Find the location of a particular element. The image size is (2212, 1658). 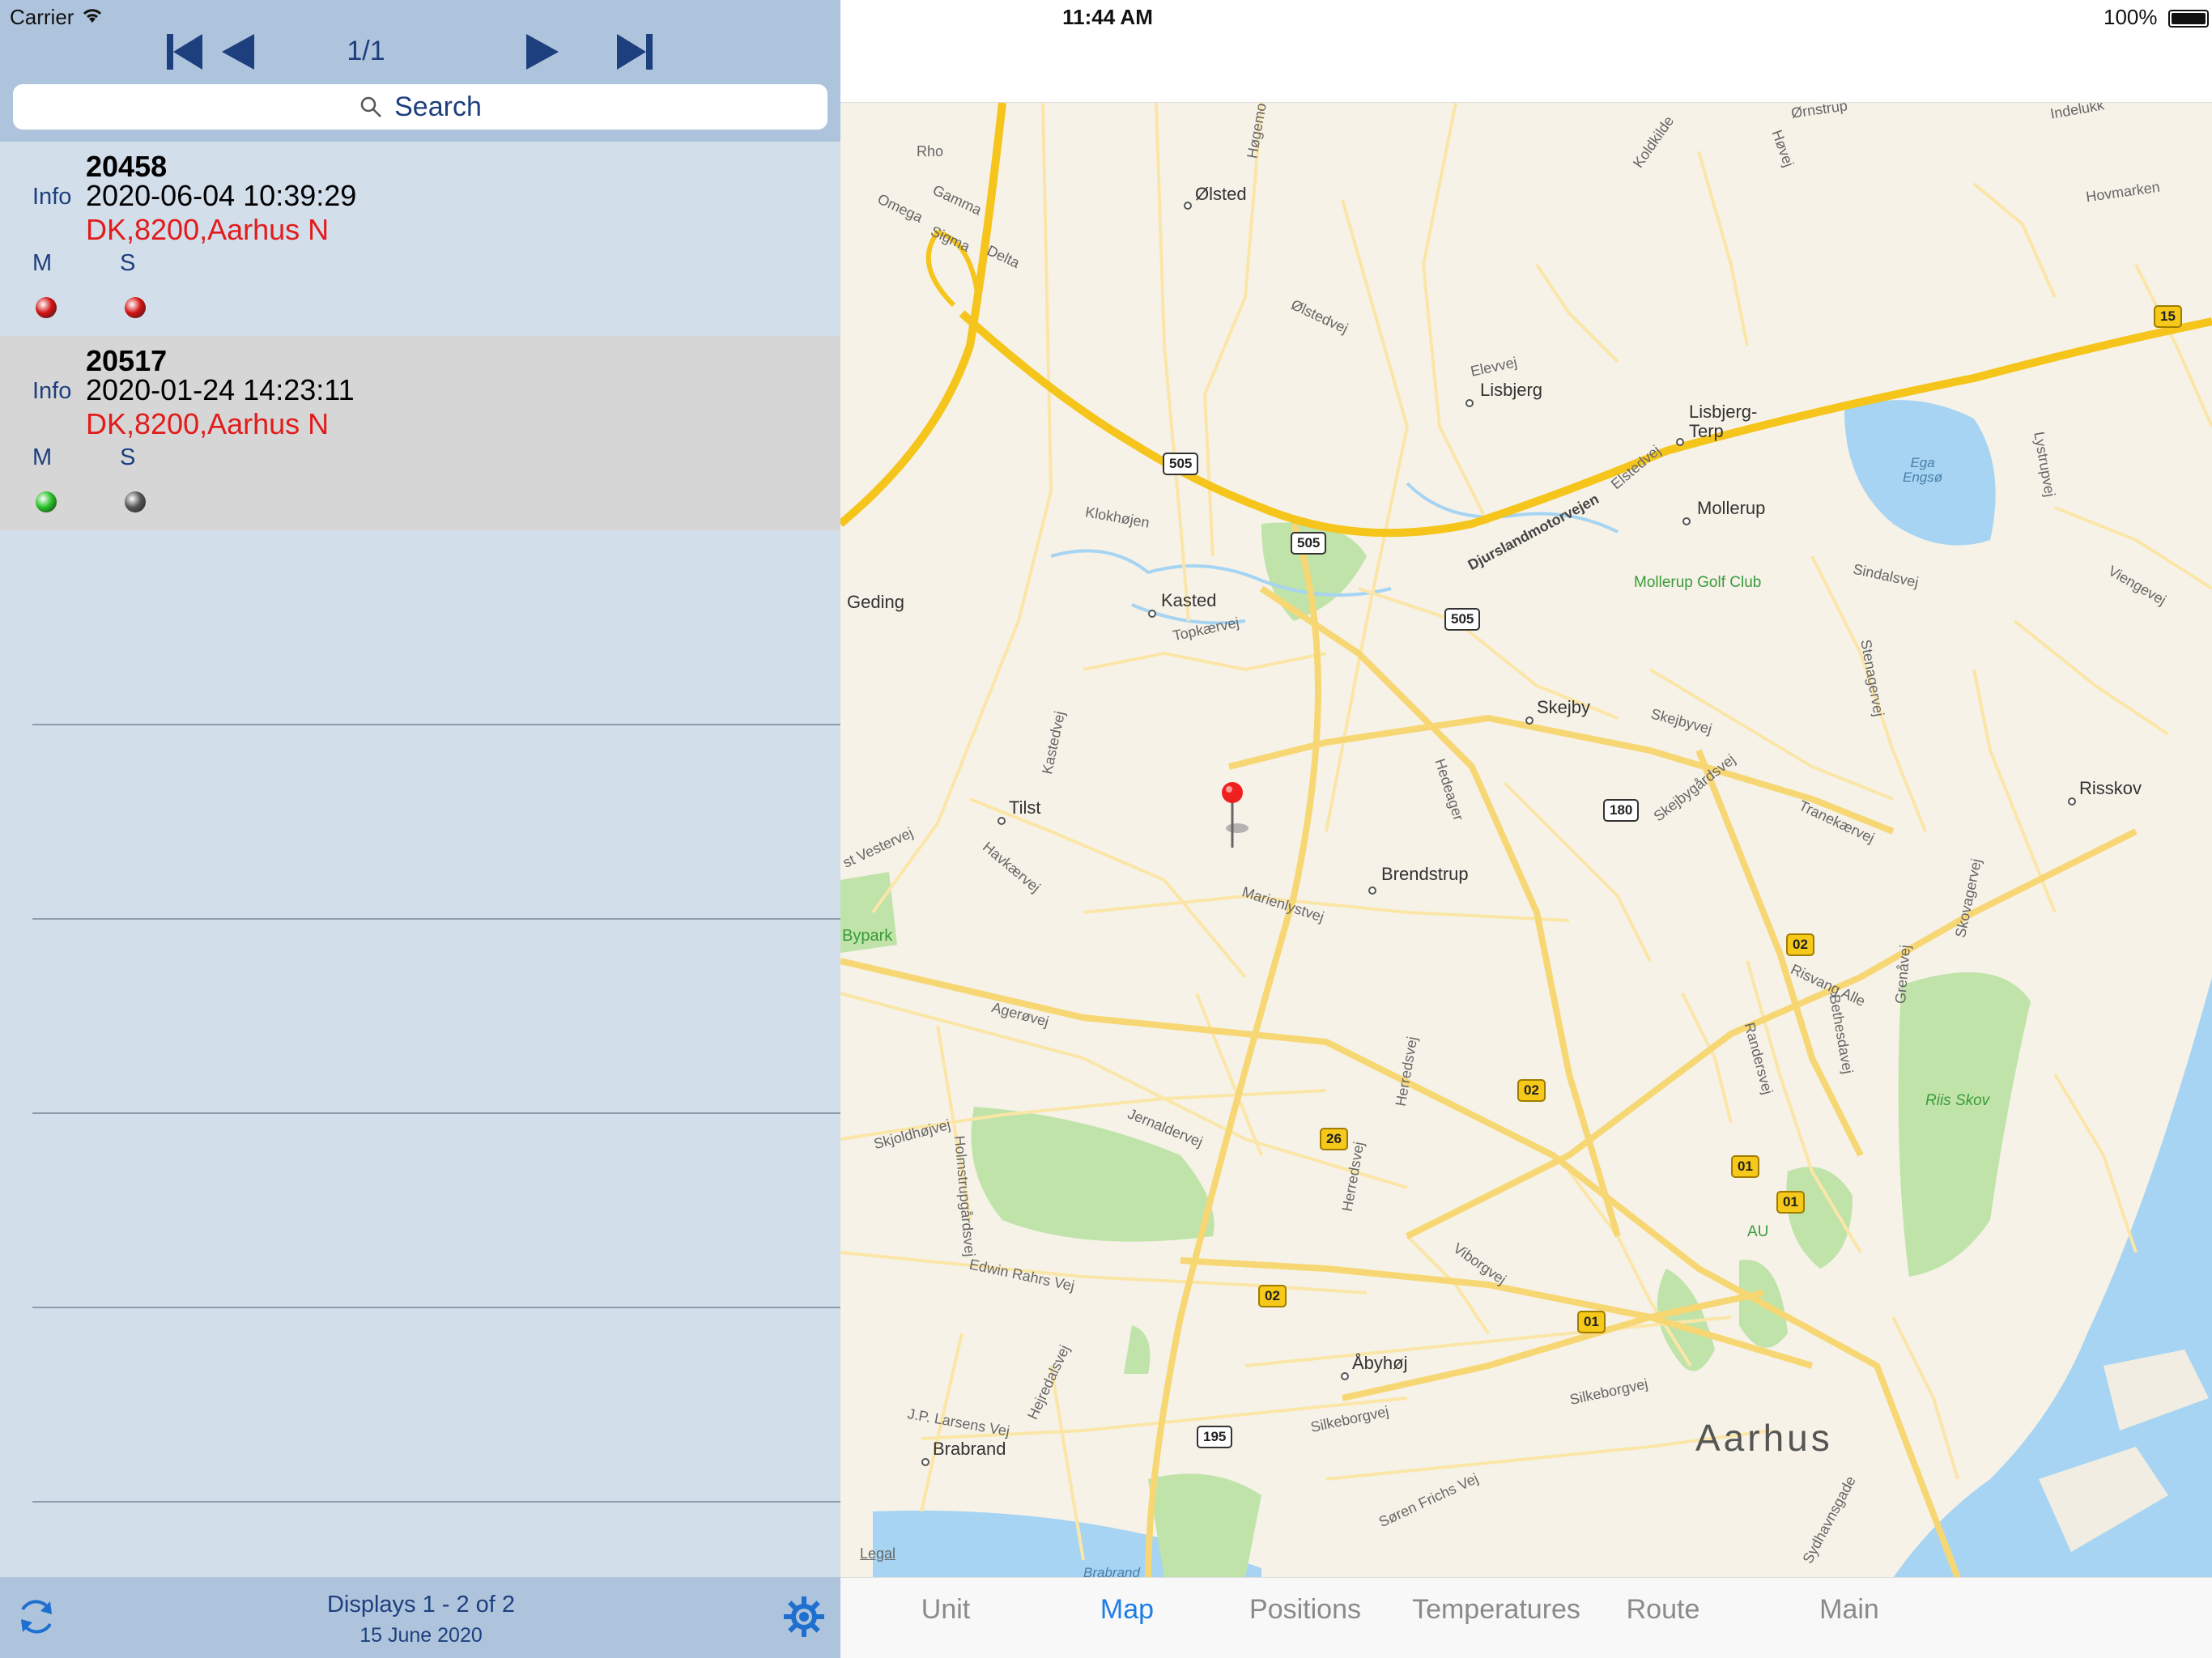

skip-first-icon is located at coordinates (185, 52).